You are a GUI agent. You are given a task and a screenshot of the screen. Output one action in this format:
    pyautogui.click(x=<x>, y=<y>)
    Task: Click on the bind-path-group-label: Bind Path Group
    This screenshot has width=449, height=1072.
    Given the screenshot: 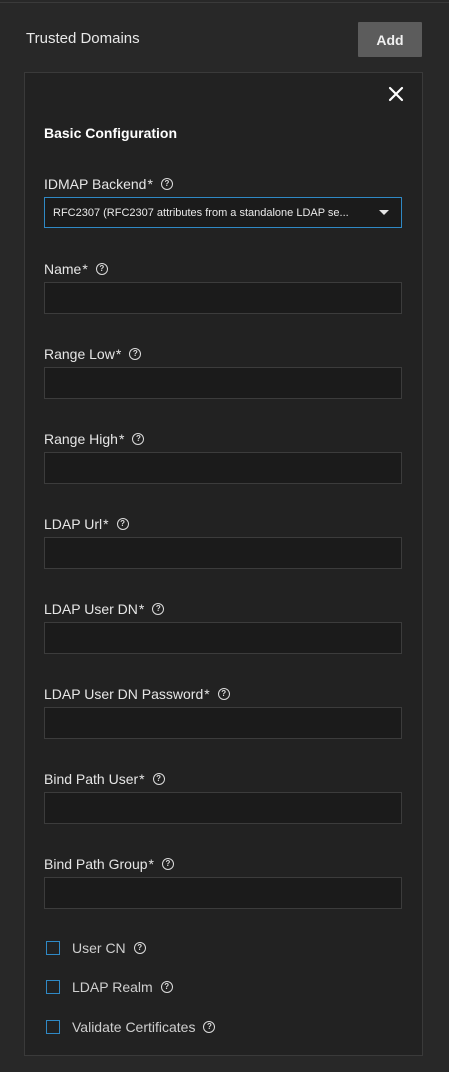 What is the action you would take?
    pyautogui.click(x=96, y=864)
    